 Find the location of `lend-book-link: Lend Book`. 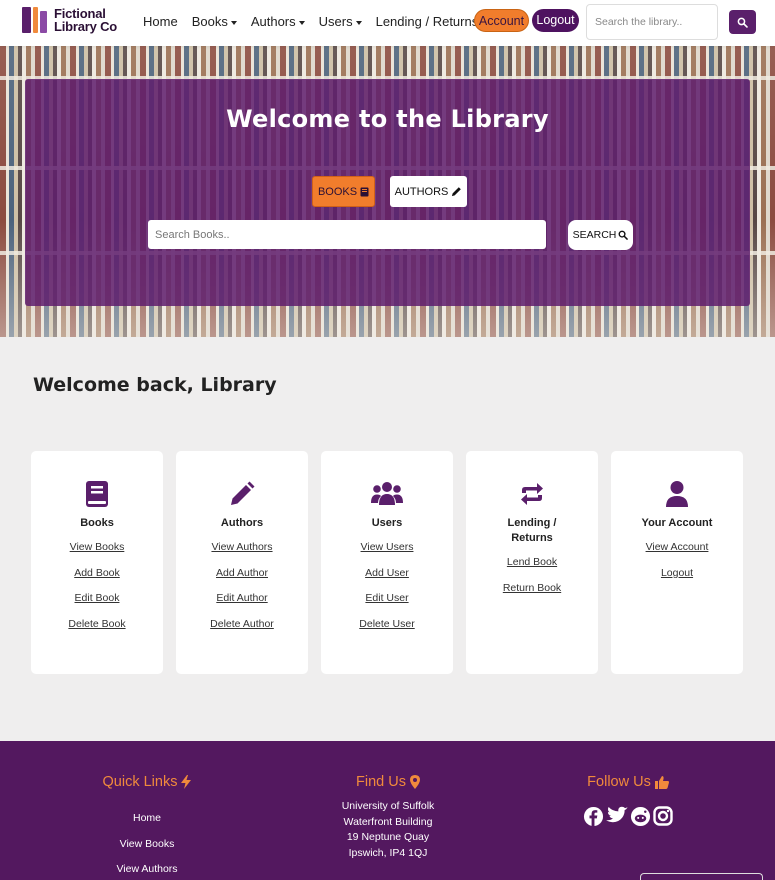

lend-book-link: Lend Book is located at coordinates (532, 563).